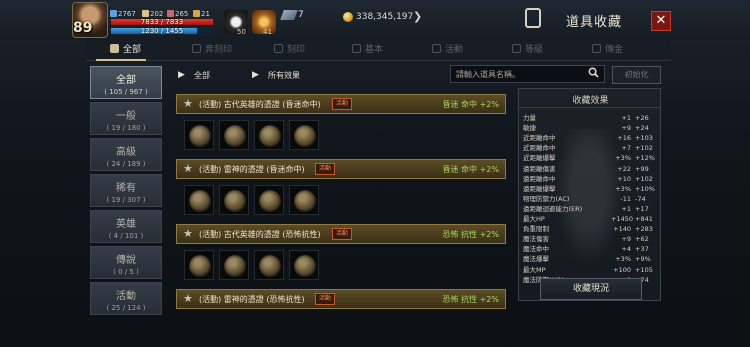  I want to click on gold-amount: 338,345,197, so click(385, 17).